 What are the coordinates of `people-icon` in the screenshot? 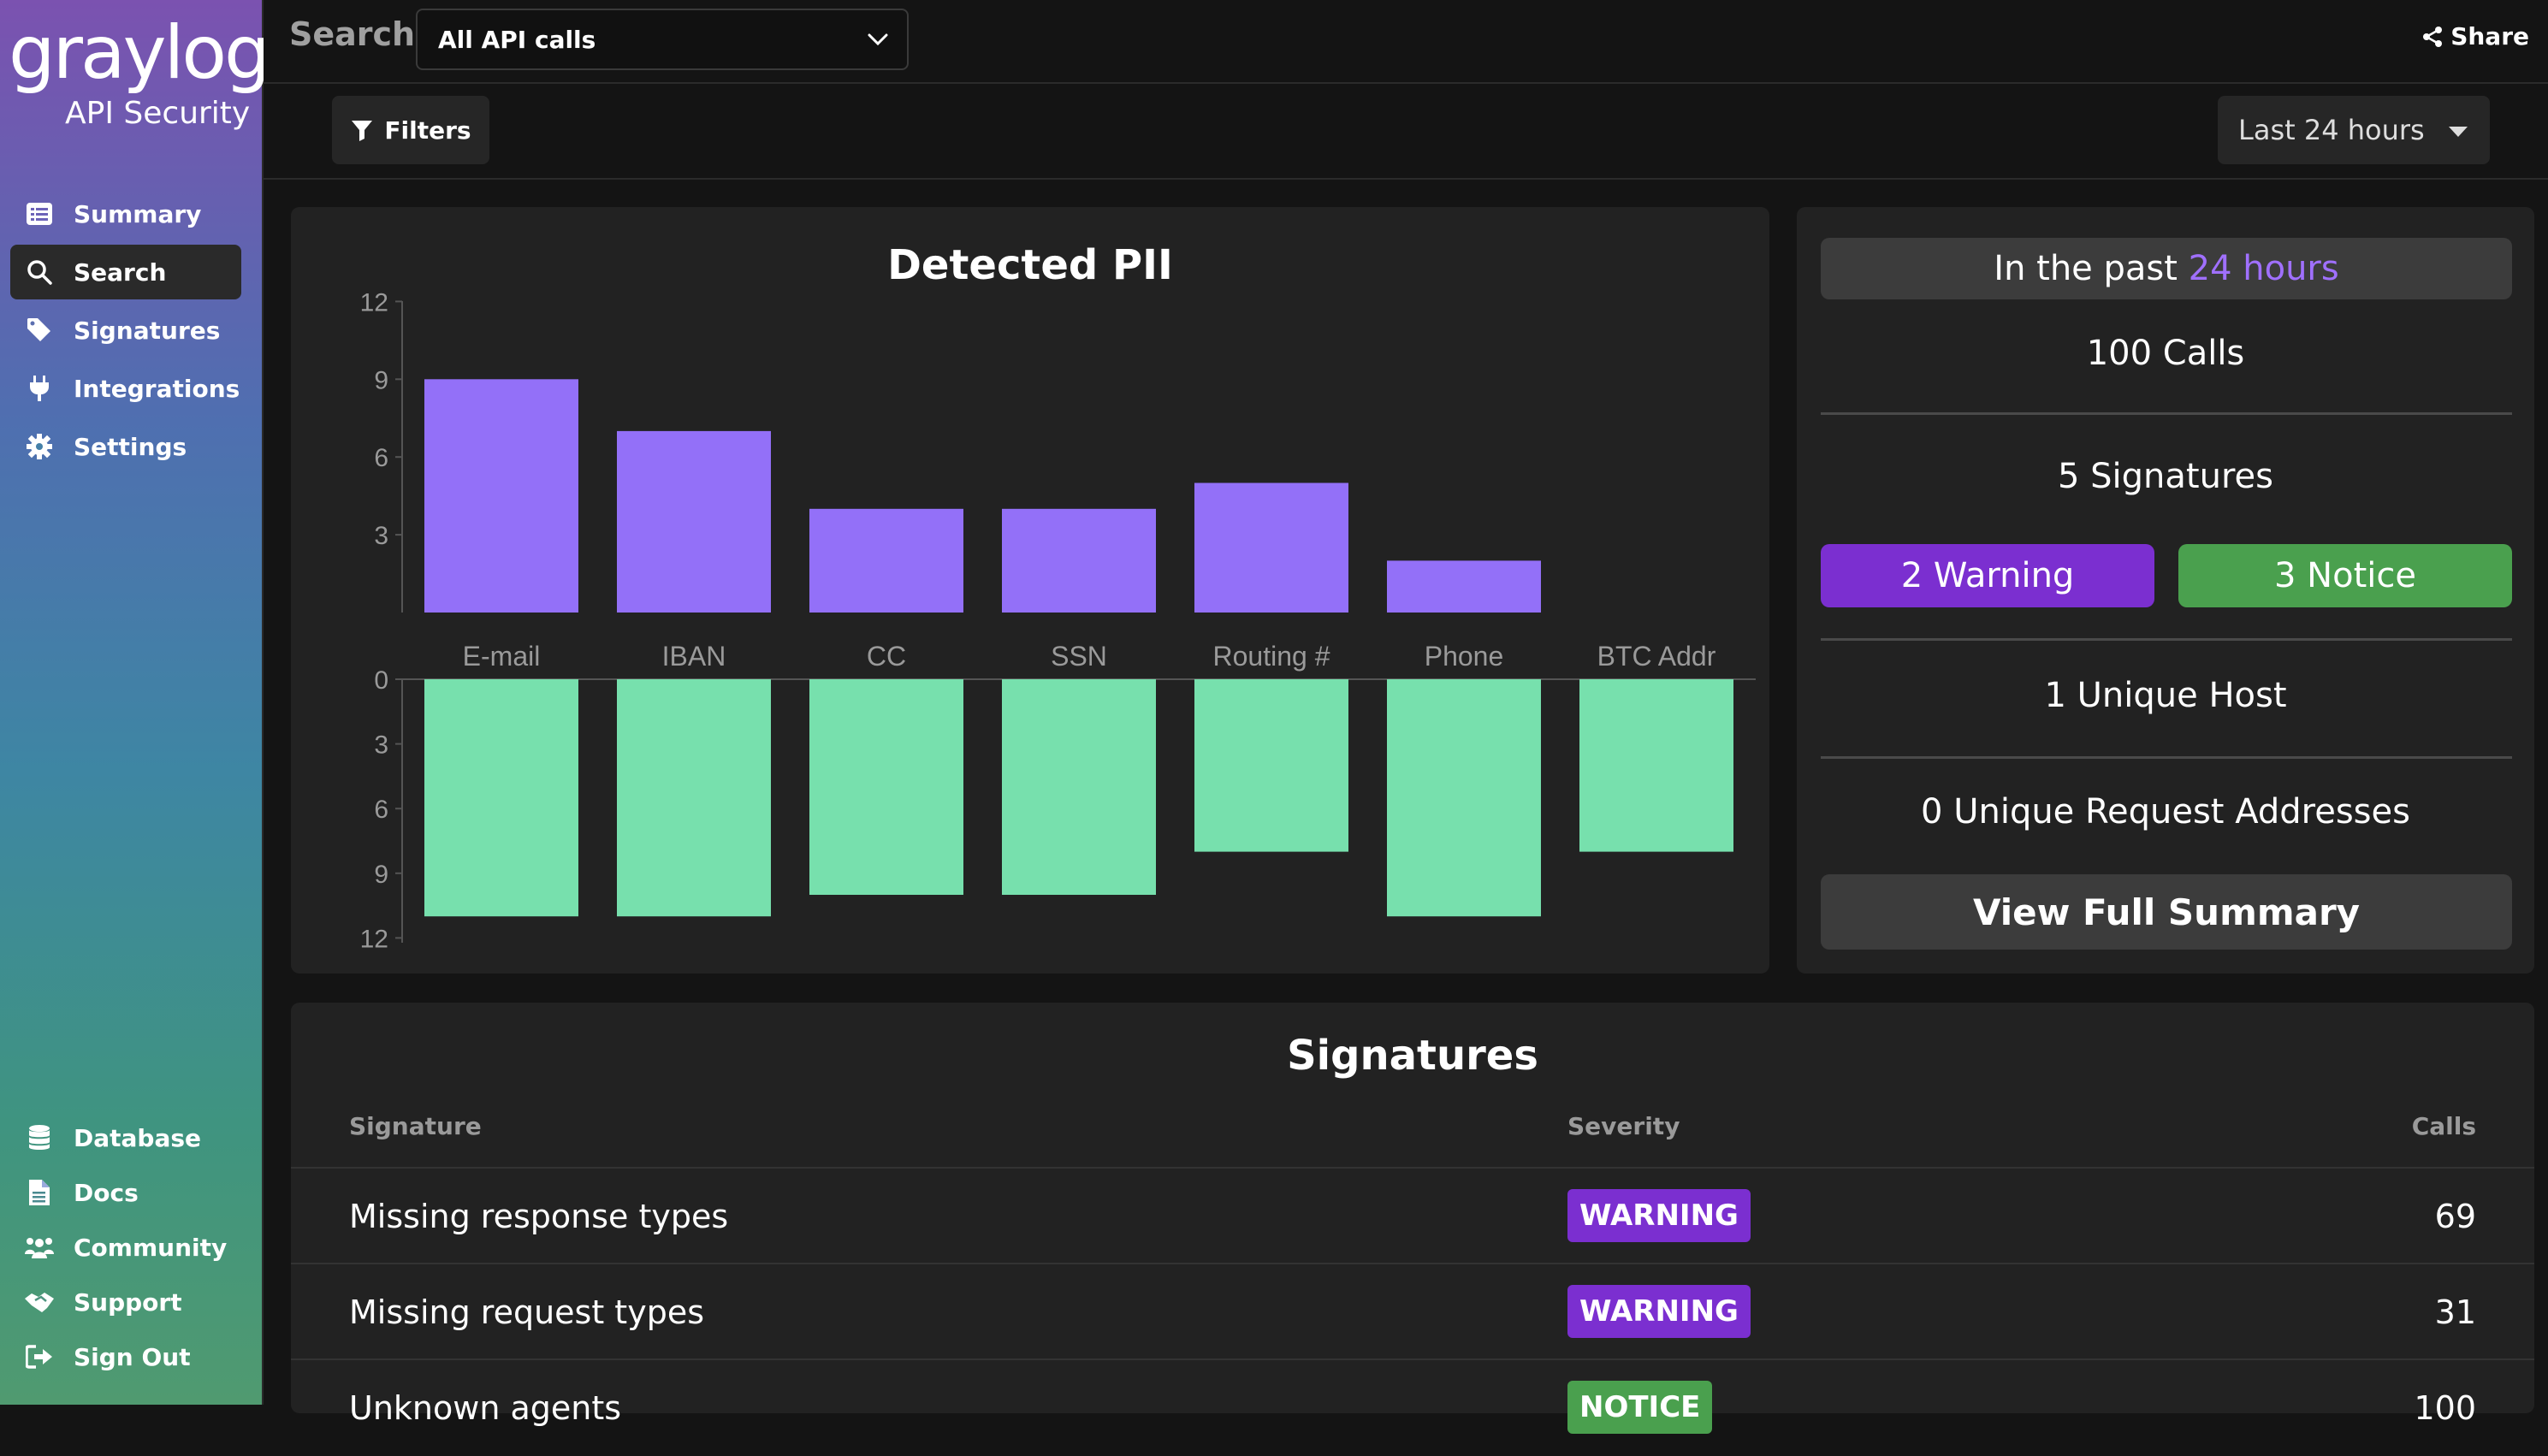 It's located at (39, 1247).